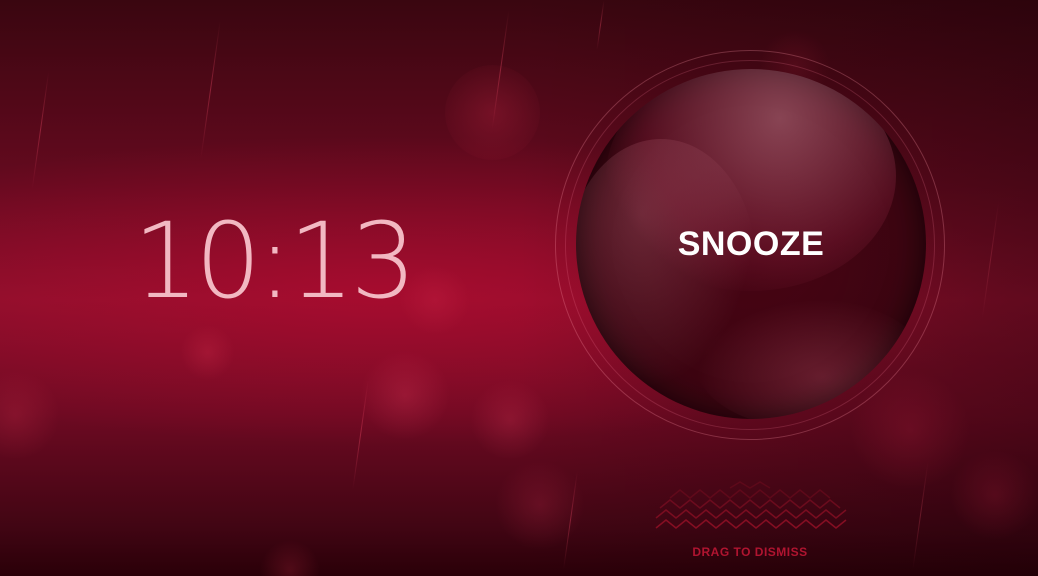 This screenshot has width=1038, height=576. Describe the element at coordinates (750, 552) in the screenshot. I see `dismiss-label: DRAG TO DISMISS` at that location.